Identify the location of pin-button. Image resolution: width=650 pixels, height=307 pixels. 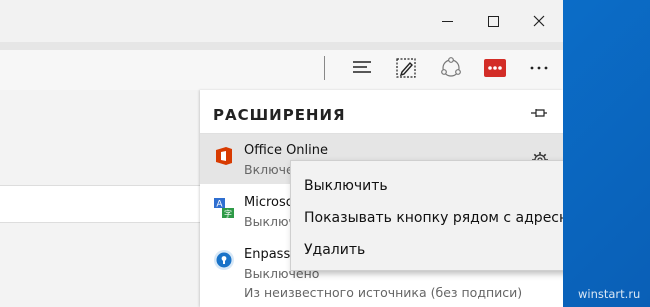
(539, 113).